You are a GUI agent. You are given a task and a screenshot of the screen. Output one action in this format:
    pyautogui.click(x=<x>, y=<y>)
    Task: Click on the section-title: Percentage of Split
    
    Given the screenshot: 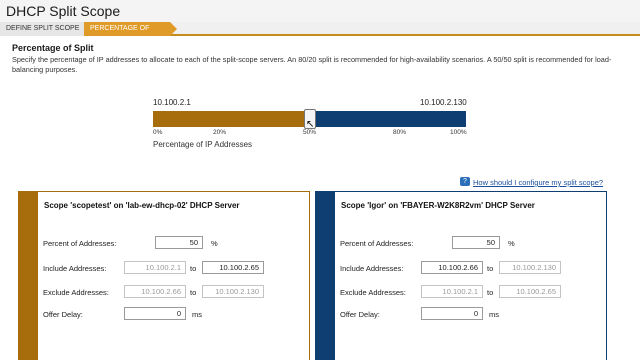 What is the action you would take?
    pyautogui.click(x=53, y=48)
    